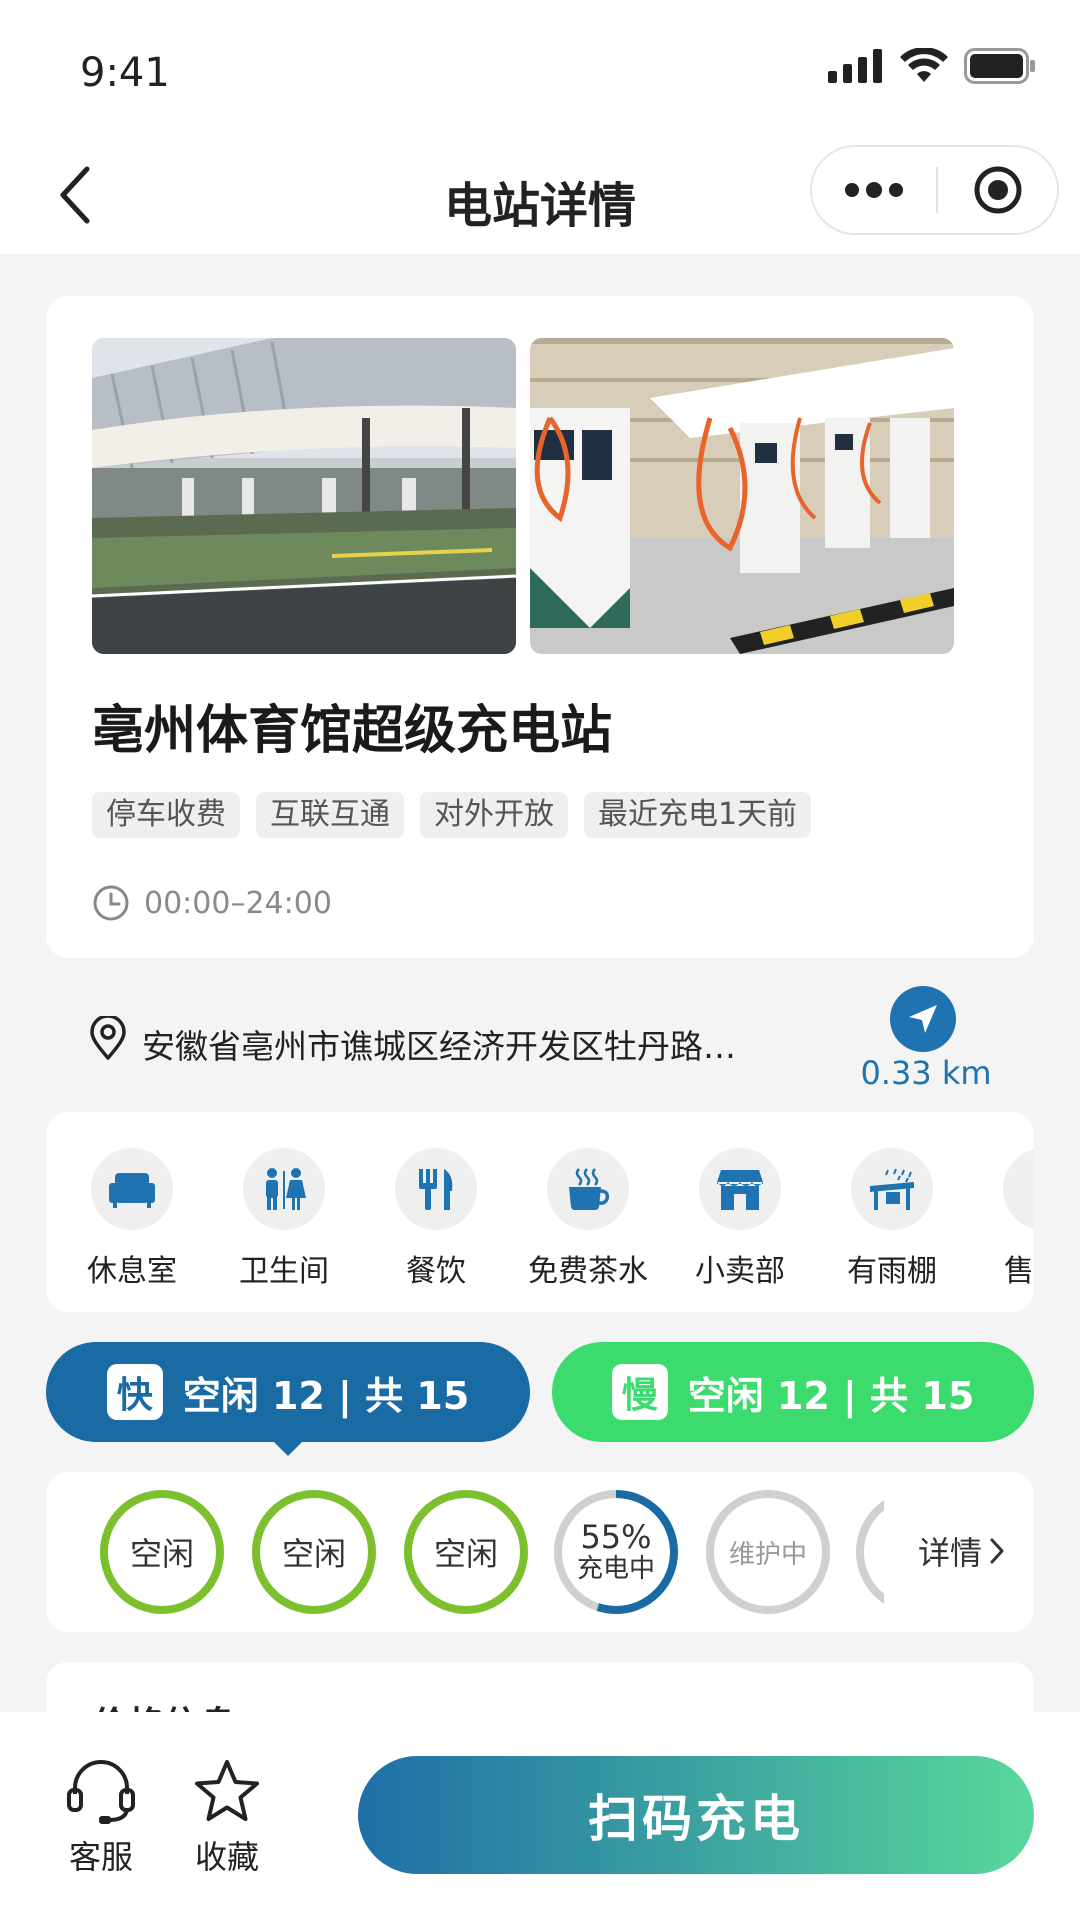 The width and height of the screenshot is (1080, 1920). I want to click on amenity-restroom: 卫生间, so click(284, 1219).